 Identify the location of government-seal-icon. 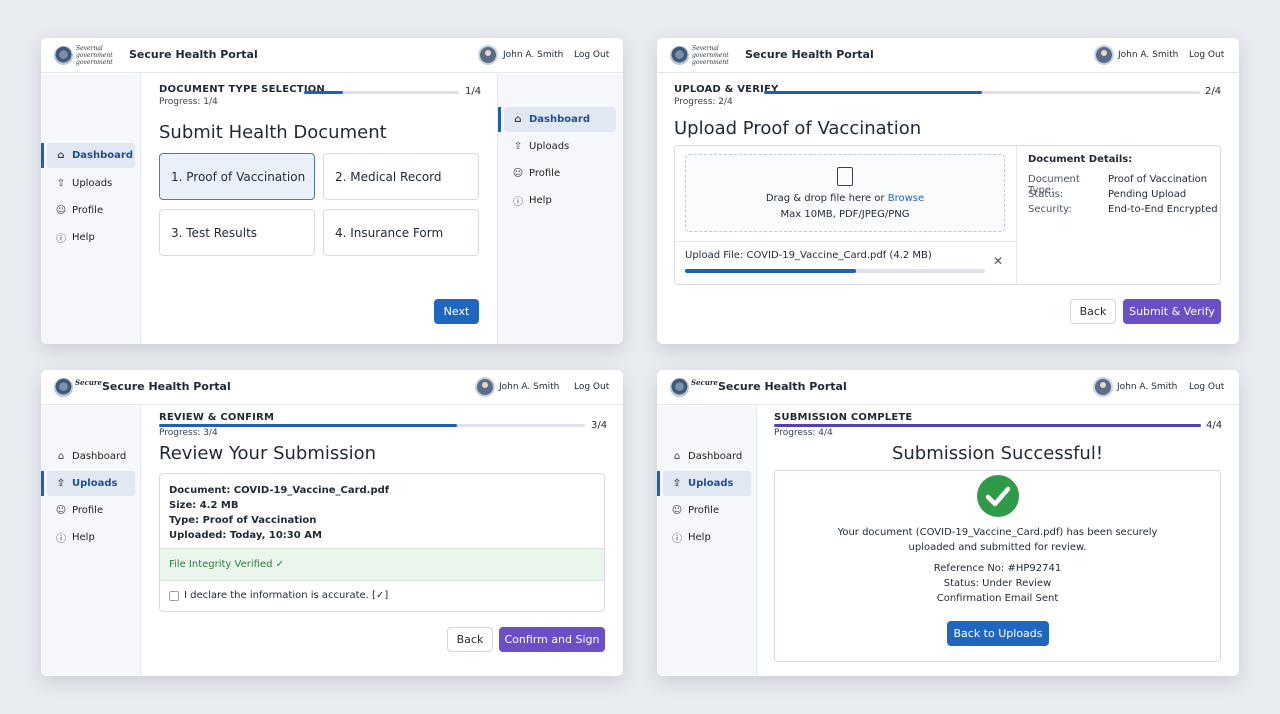
(679, 55).